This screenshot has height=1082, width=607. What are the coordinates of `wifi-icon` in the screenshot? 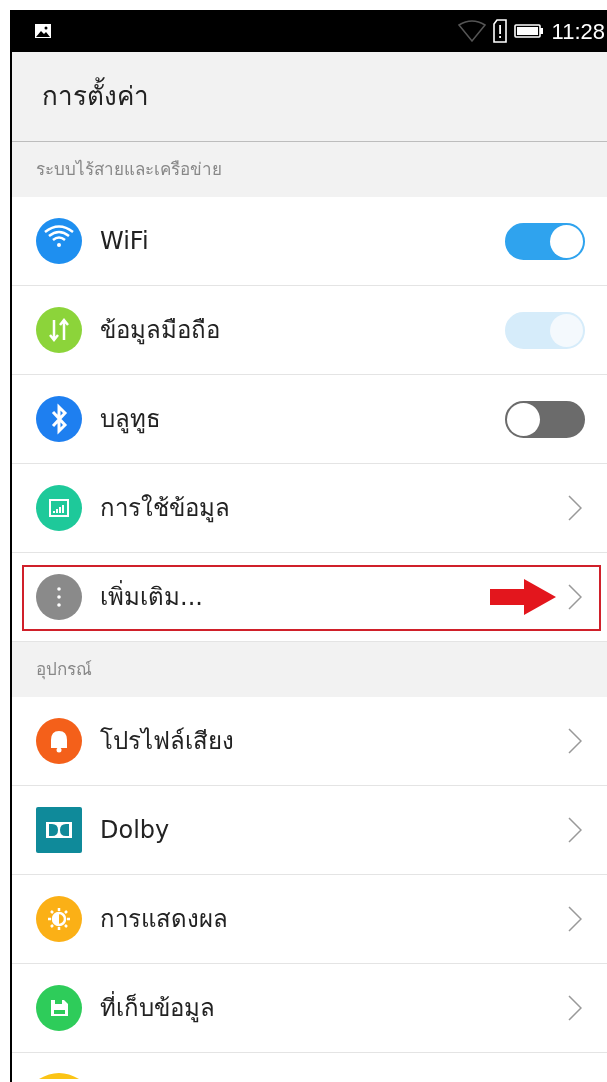 It's located at (59, 241).